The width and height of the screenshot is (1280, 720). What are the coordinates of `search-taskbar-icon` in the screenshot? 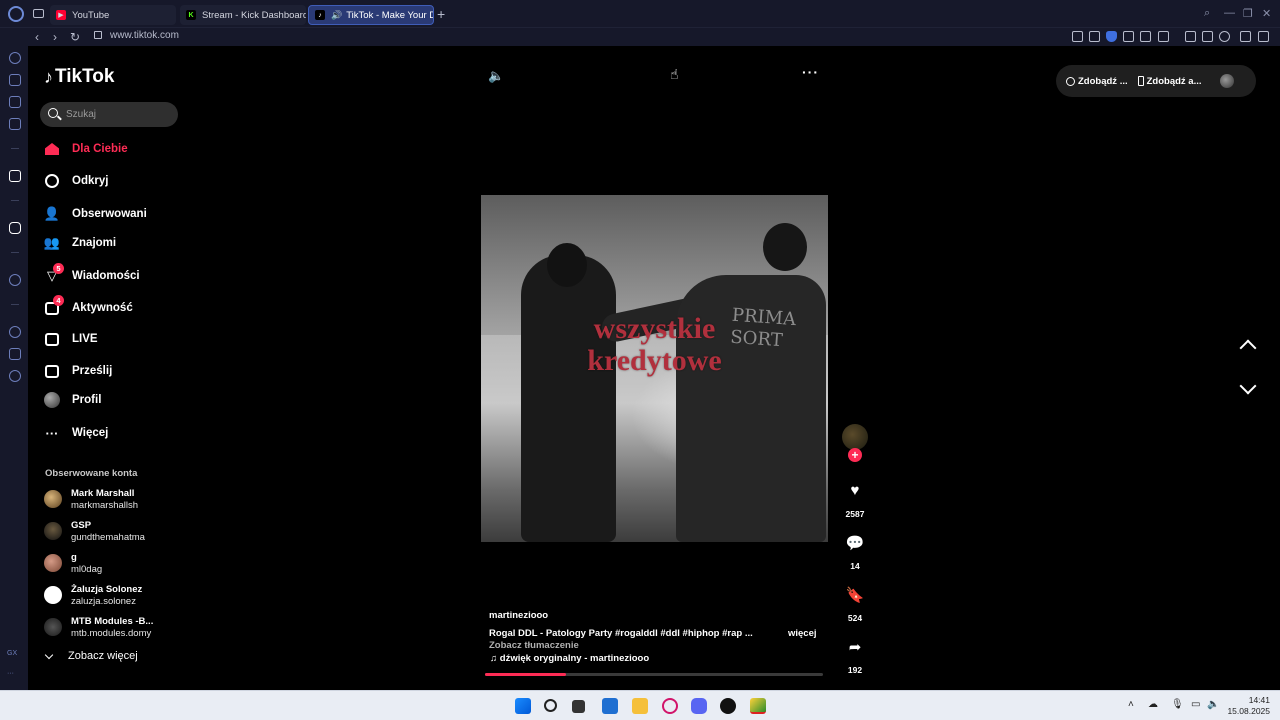 It's located at (550, 705).